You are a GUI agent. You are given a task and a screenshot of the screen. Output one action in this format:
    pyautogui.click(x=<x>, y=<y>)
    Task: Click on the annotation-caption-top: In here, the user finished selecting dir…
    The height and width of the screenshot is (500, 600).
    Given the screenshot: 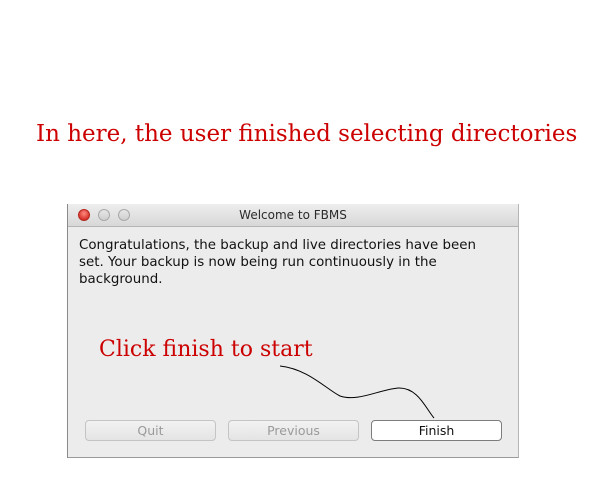 What is the action you would take?
    pyautogui.click(x=307, y=134)
    